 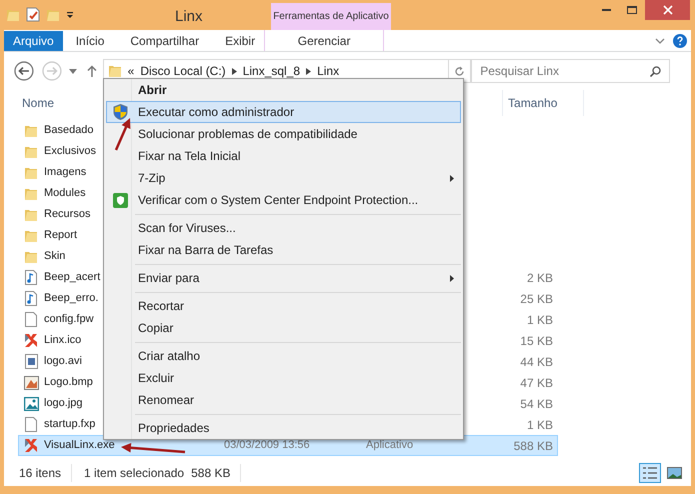 What do you see at coordinates (156, 328) in the screenshot?
I see `menu-label: Copiar` at bounding box center [156, 328].